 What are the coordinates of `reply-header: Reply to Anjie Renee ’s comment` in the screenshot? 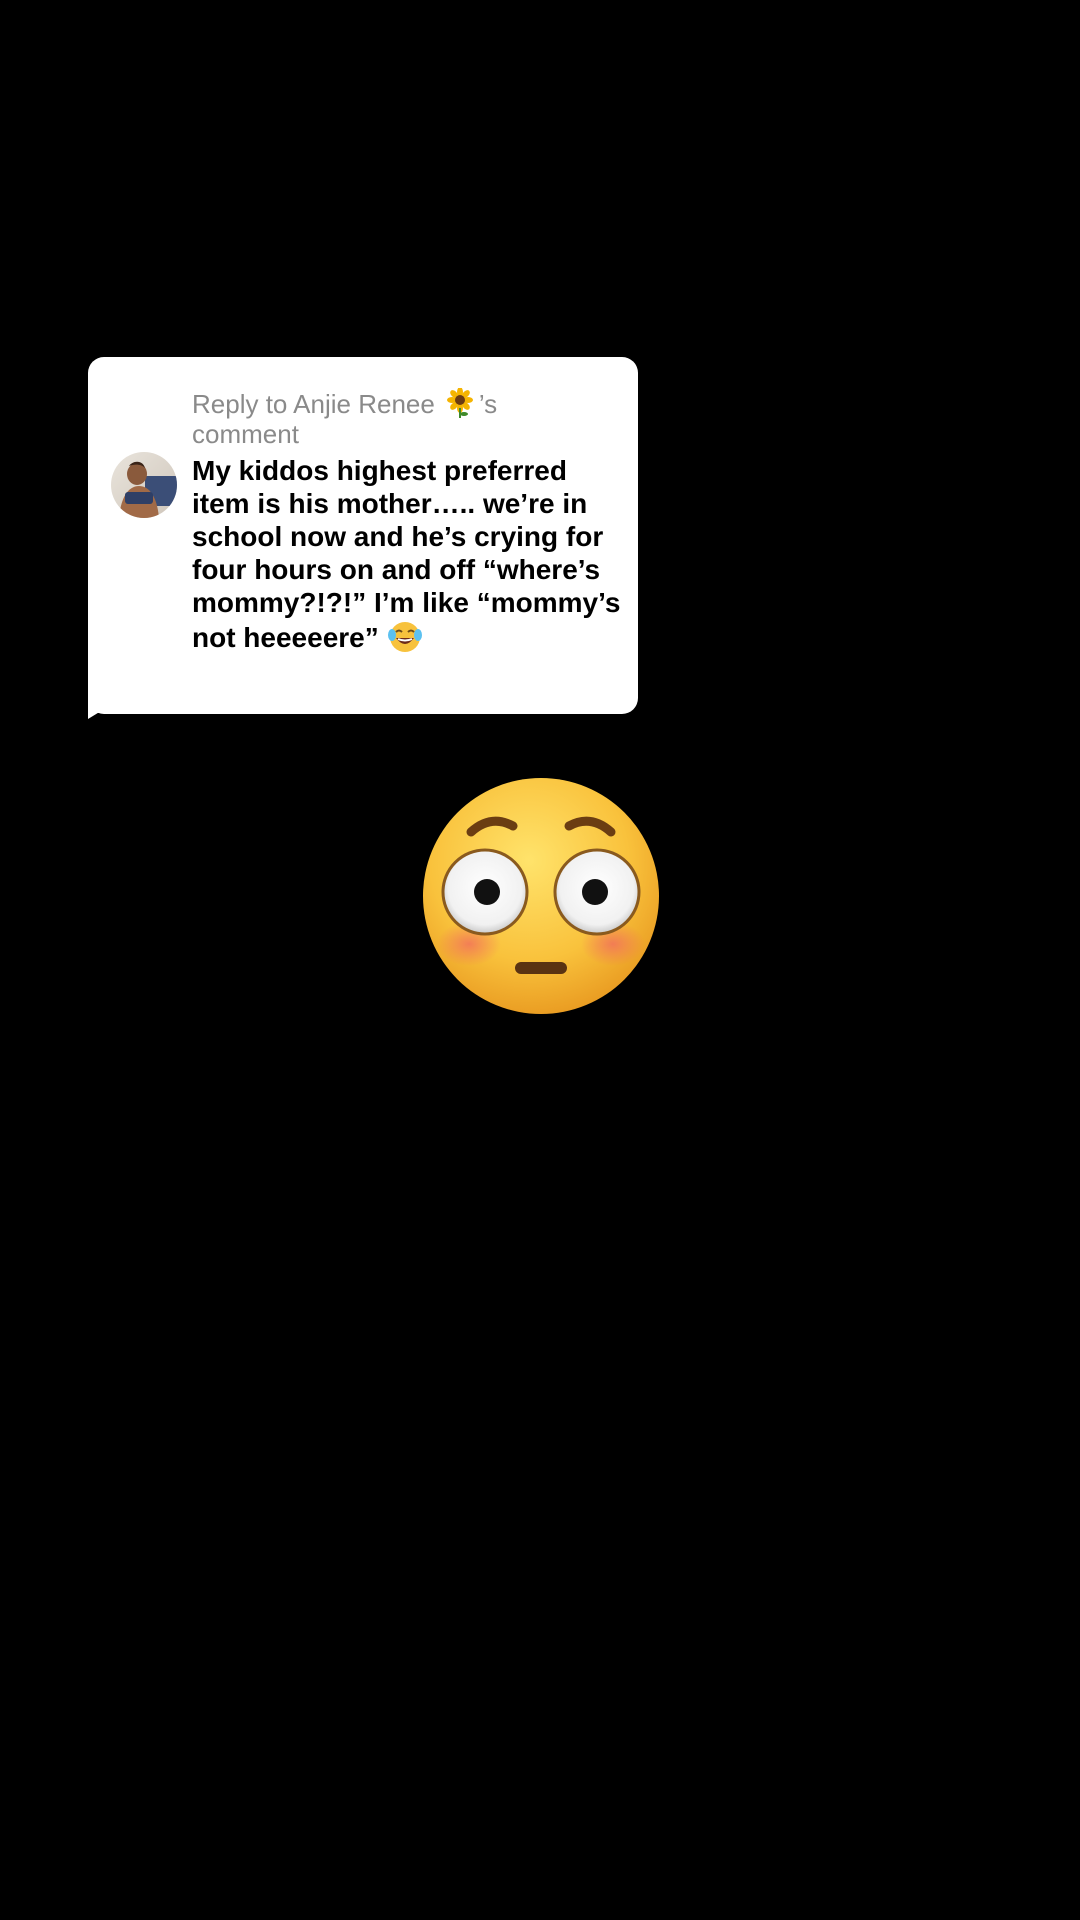 It's located at (402, 418).